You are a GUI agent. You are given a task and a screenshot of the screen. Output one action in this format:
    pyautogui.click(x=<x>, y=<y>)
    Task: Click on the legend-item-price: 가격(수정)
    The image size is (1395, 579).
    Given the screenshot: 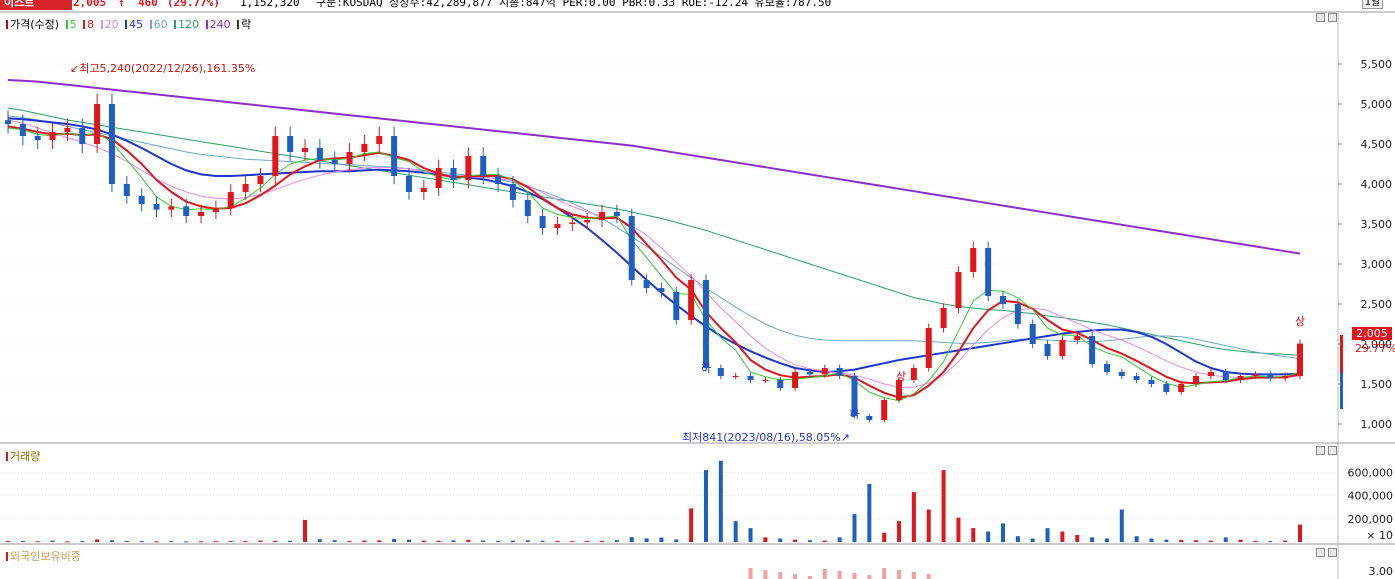 What is the action you would take?
    pyautogui.click(x=32, y=24)
    